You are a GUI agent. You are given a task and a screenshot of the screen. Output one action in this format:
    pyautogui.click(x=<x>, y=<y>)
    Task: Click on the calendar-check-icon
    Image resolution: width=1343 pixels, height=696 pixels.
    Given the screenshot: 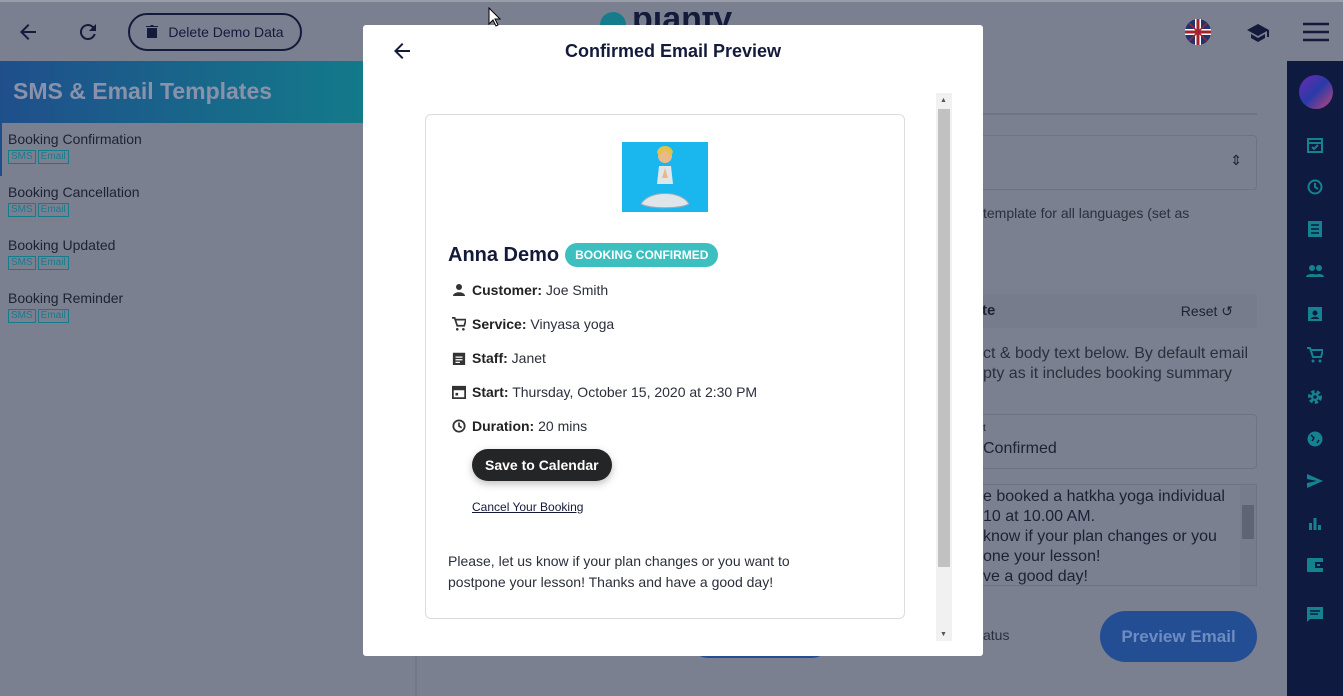 What is the action you would take?
    pyautogui.click(x=1315, y=145)
    